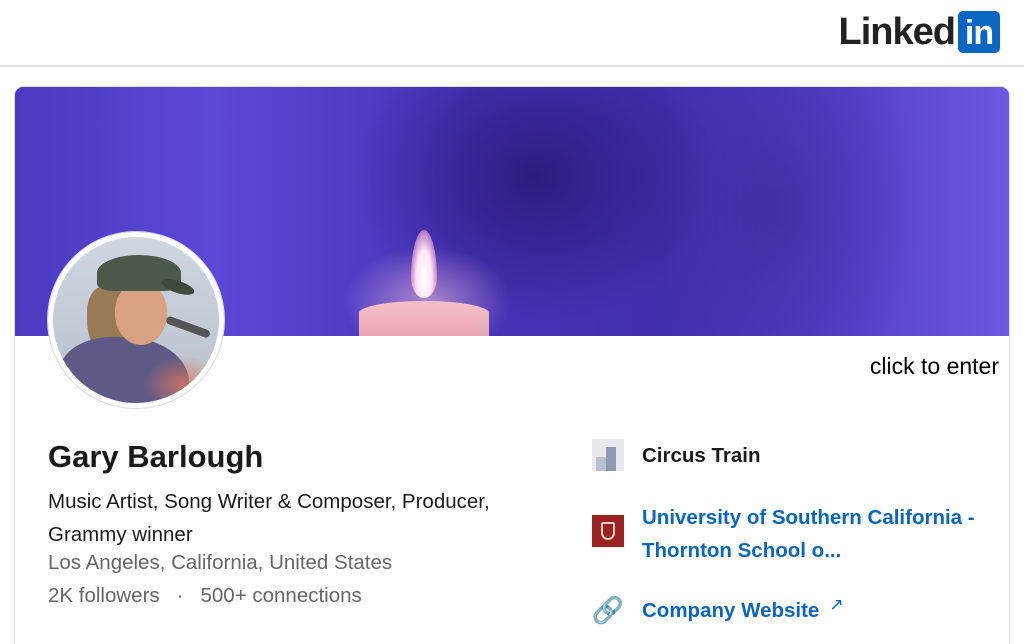 The image size is (1024, 644). Describe the element at coordinates (701, 455) in the screenshot. I see `company-name: Circus Train` at that location.